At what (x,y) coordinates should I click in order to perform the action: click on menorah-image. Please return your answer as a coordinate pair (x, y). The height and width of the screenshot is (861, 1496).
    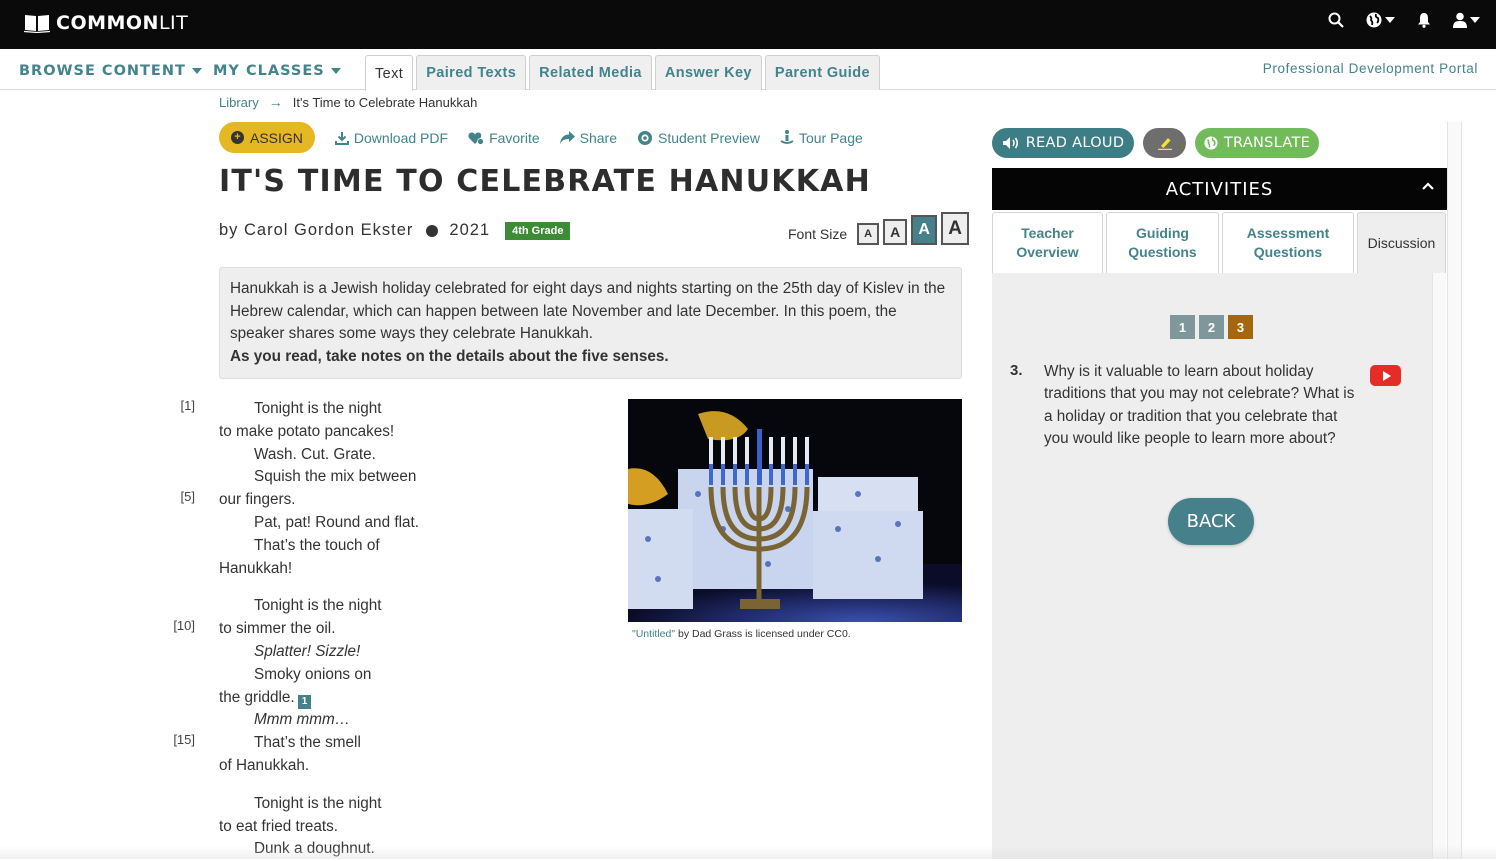
    Looking at the image, I should click on (795, 510).